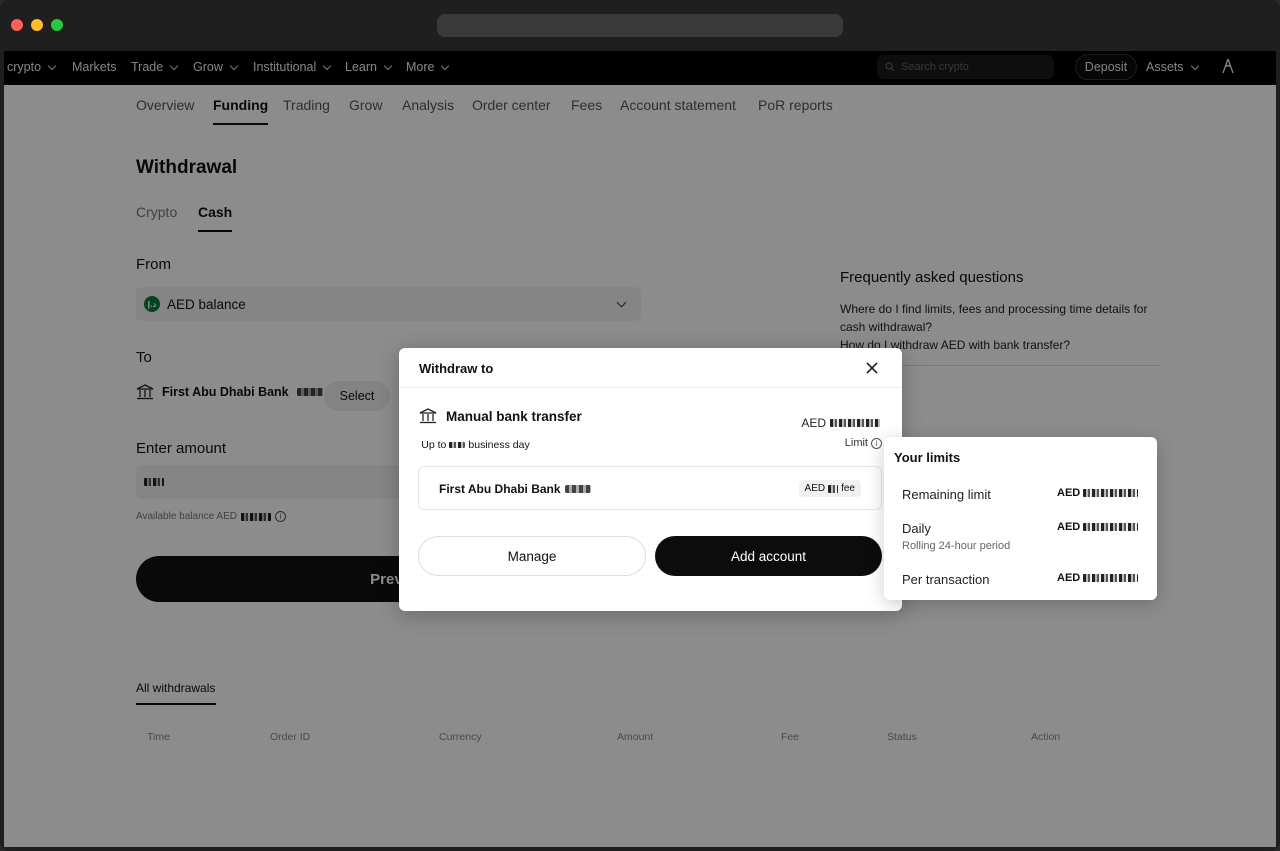 The width and height of the screenshot is (1280, 851). What do you see at coordinates (872, 368) in the screenshot?
I see `close-icon` at bounding box center [872, 368].